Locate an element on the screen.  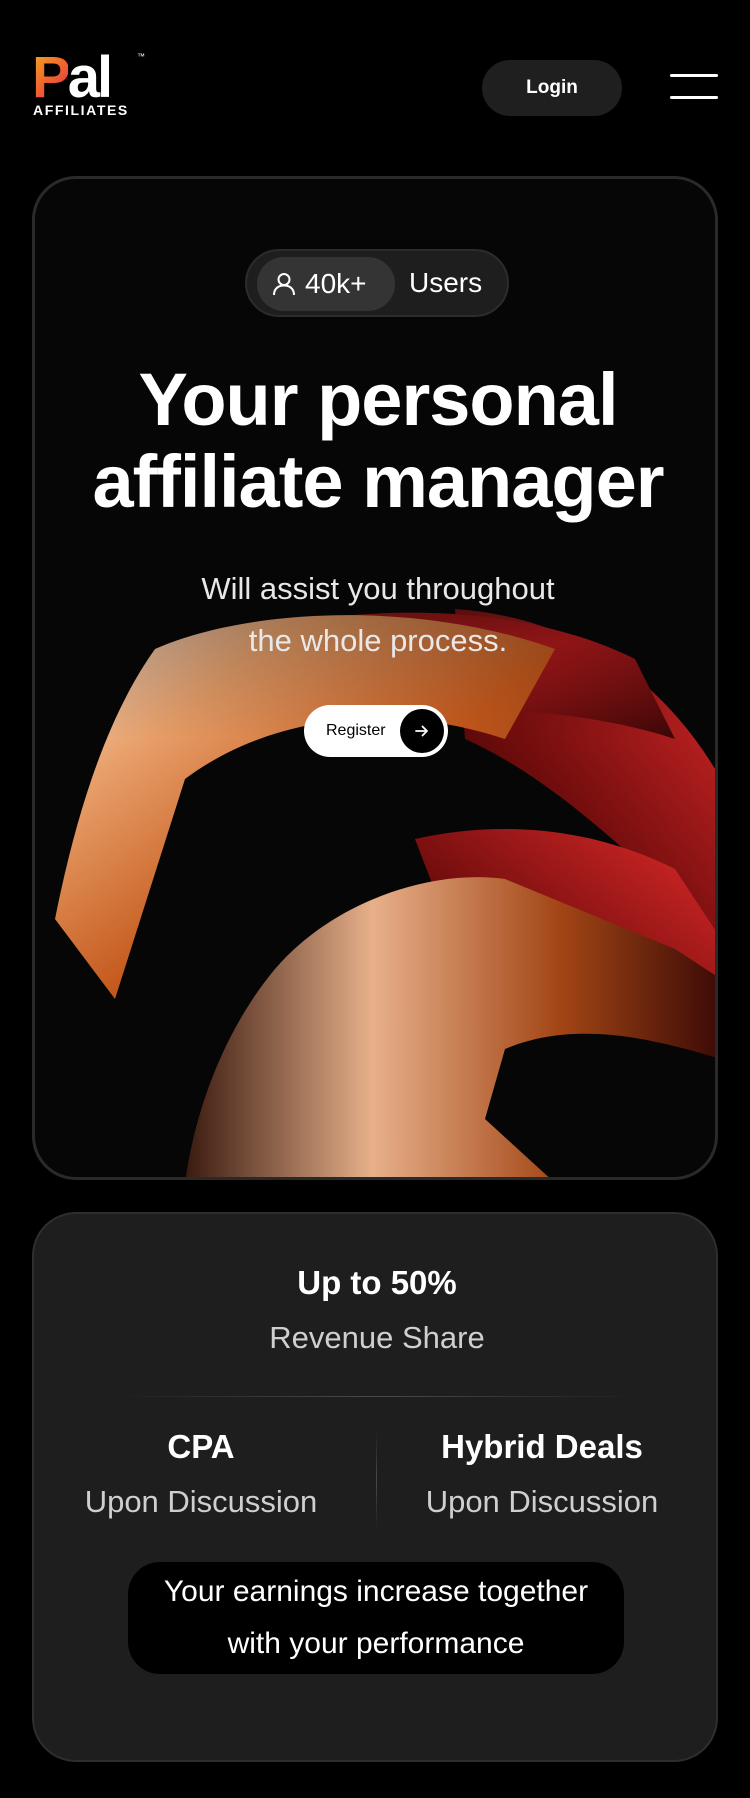
stat-title: Hybrid Deals is located at coordinates (542, 1446).